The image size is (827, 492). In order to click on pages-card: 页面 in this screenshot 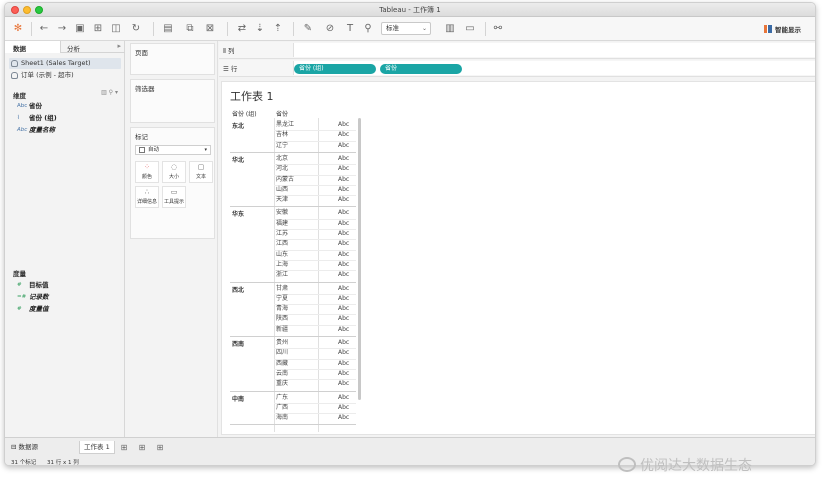, I will do `click(172, 59)`.